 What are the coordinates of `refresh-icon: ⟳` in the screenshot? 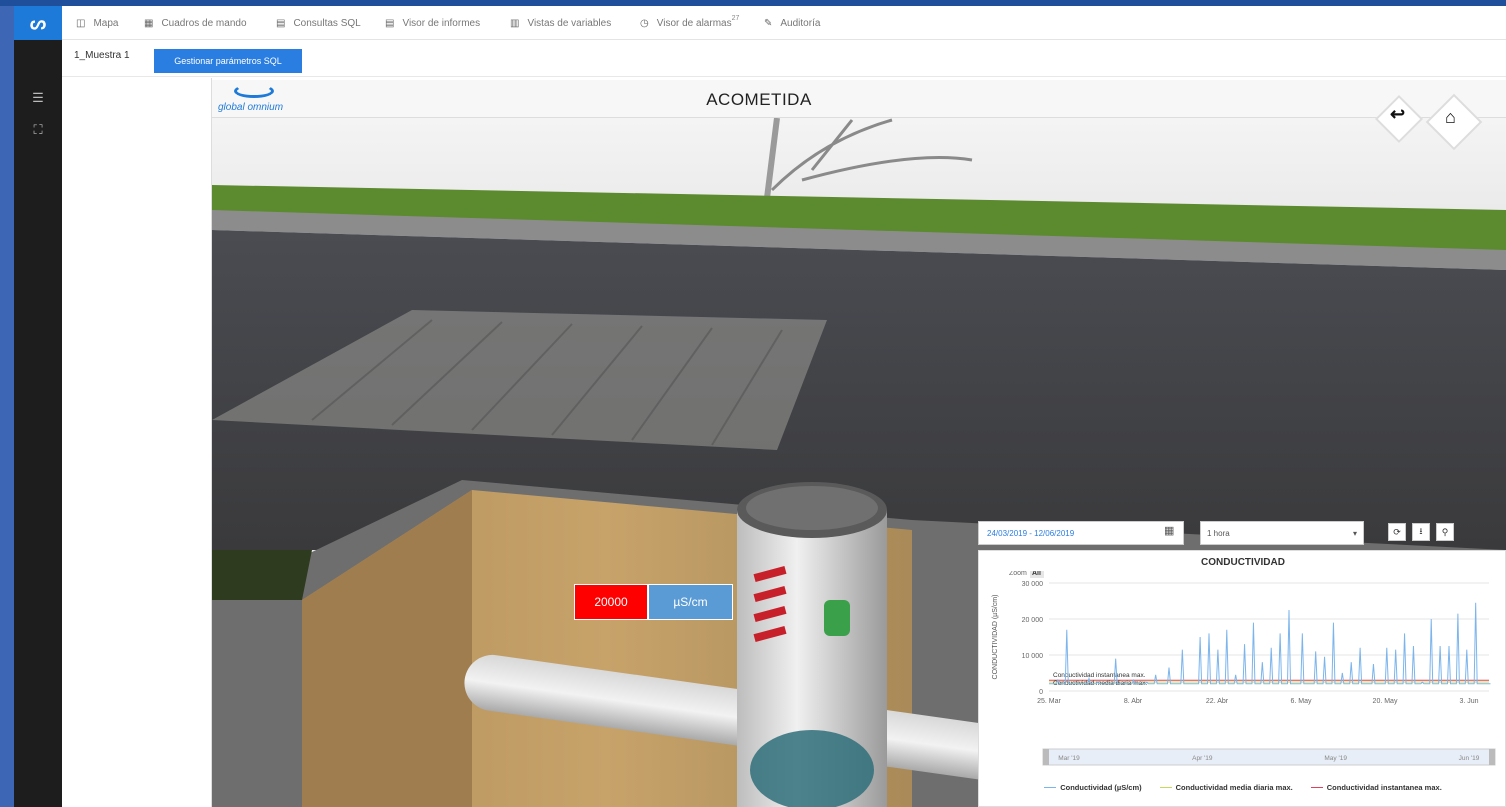 It's located at (1397, 531).